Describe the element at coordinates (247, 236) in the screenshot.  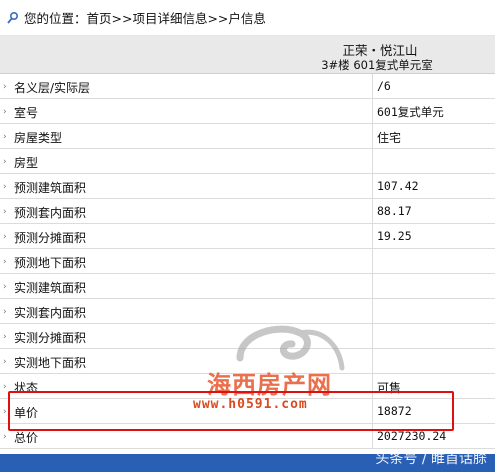
I see `table-row: › 预测分摊面积 19.25` at that location.